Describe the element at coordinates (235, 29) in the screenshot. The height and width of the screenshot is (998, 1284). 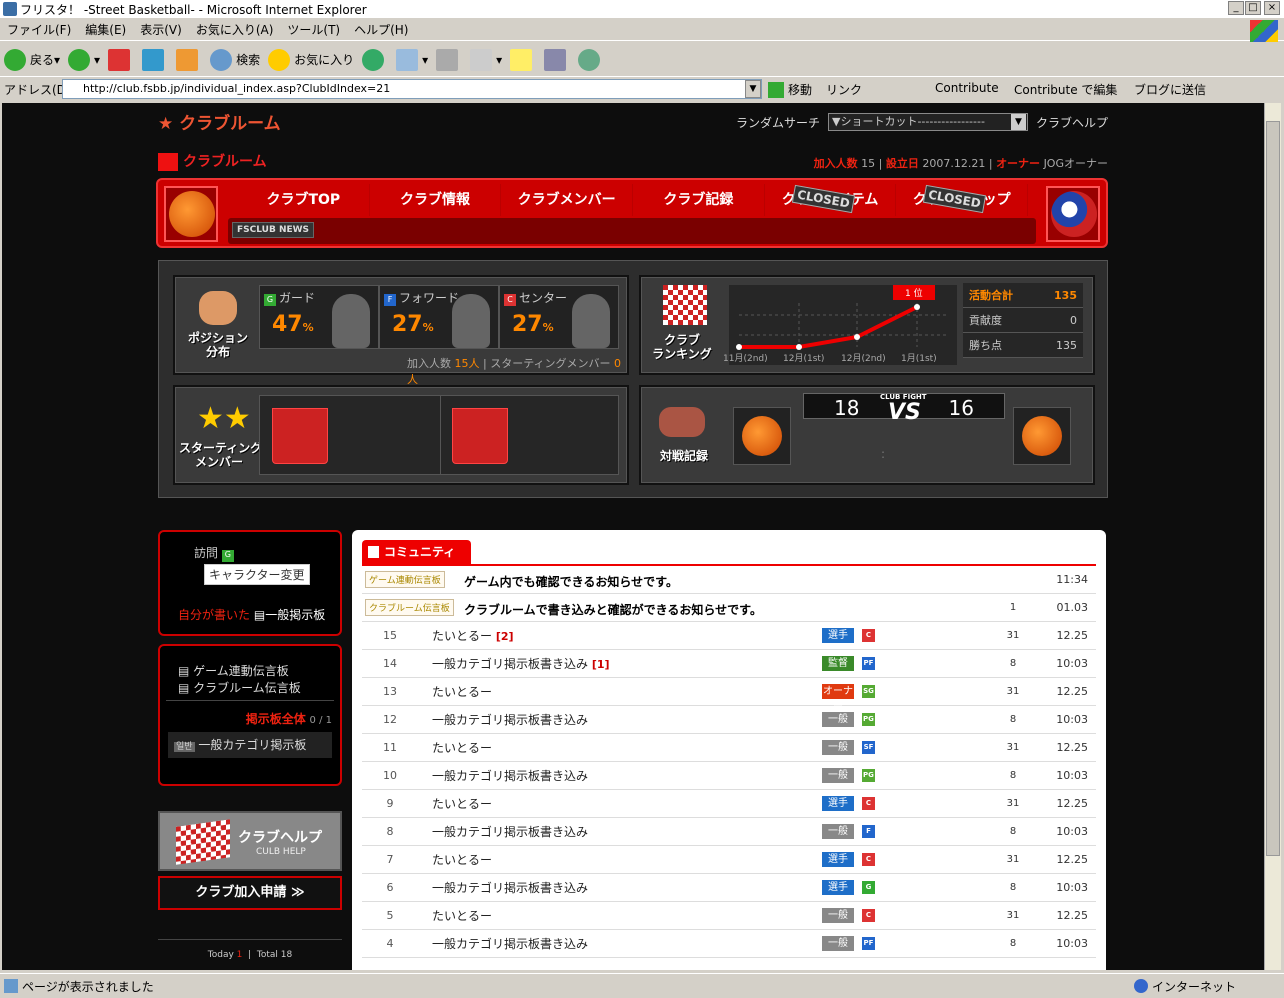
I see `menu-favorites: お気に入り(A)` at that location.